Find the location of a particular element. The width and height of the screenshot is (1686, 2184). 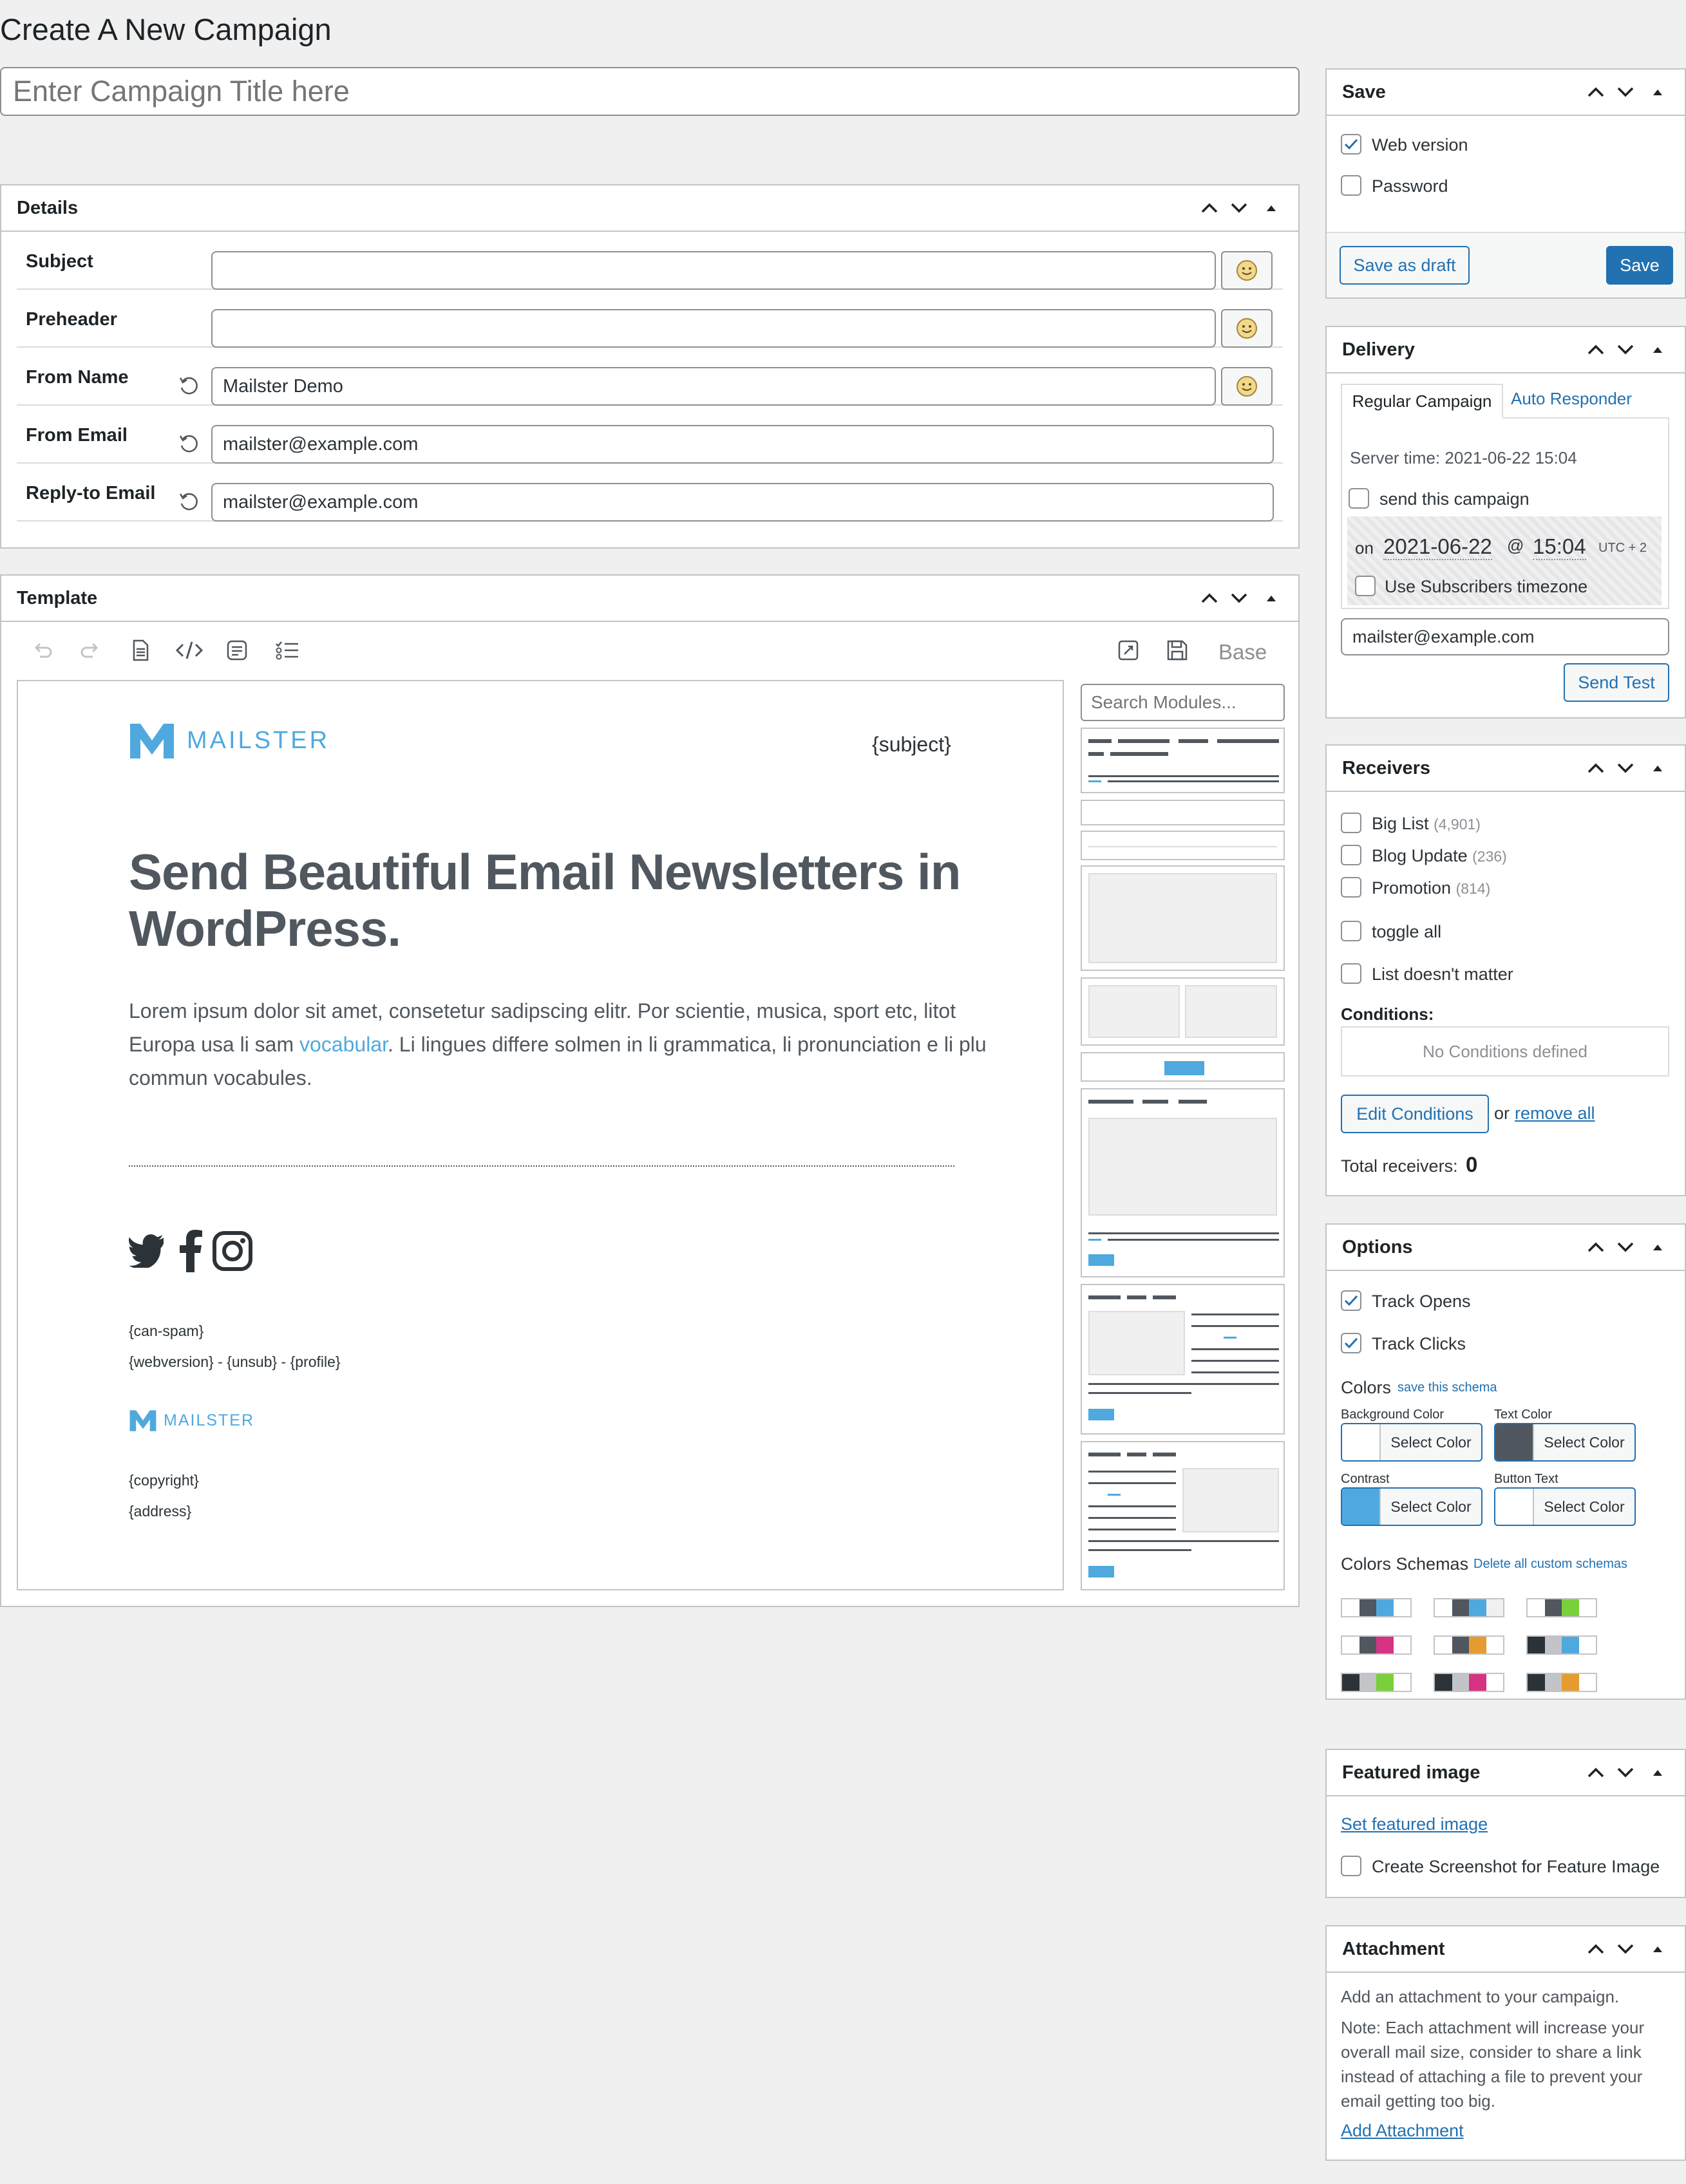

save-draft-button: Save as draft is located at coordinates (1405, 265).